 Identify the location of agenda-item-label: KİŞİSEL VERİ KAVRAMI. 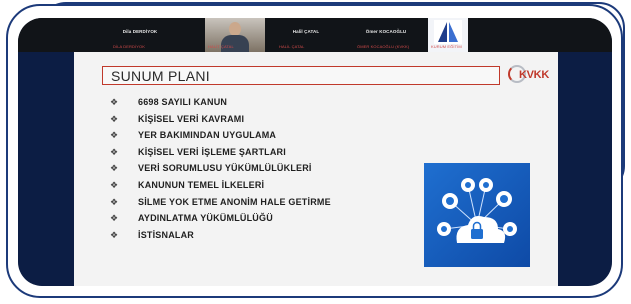
(191, 118).